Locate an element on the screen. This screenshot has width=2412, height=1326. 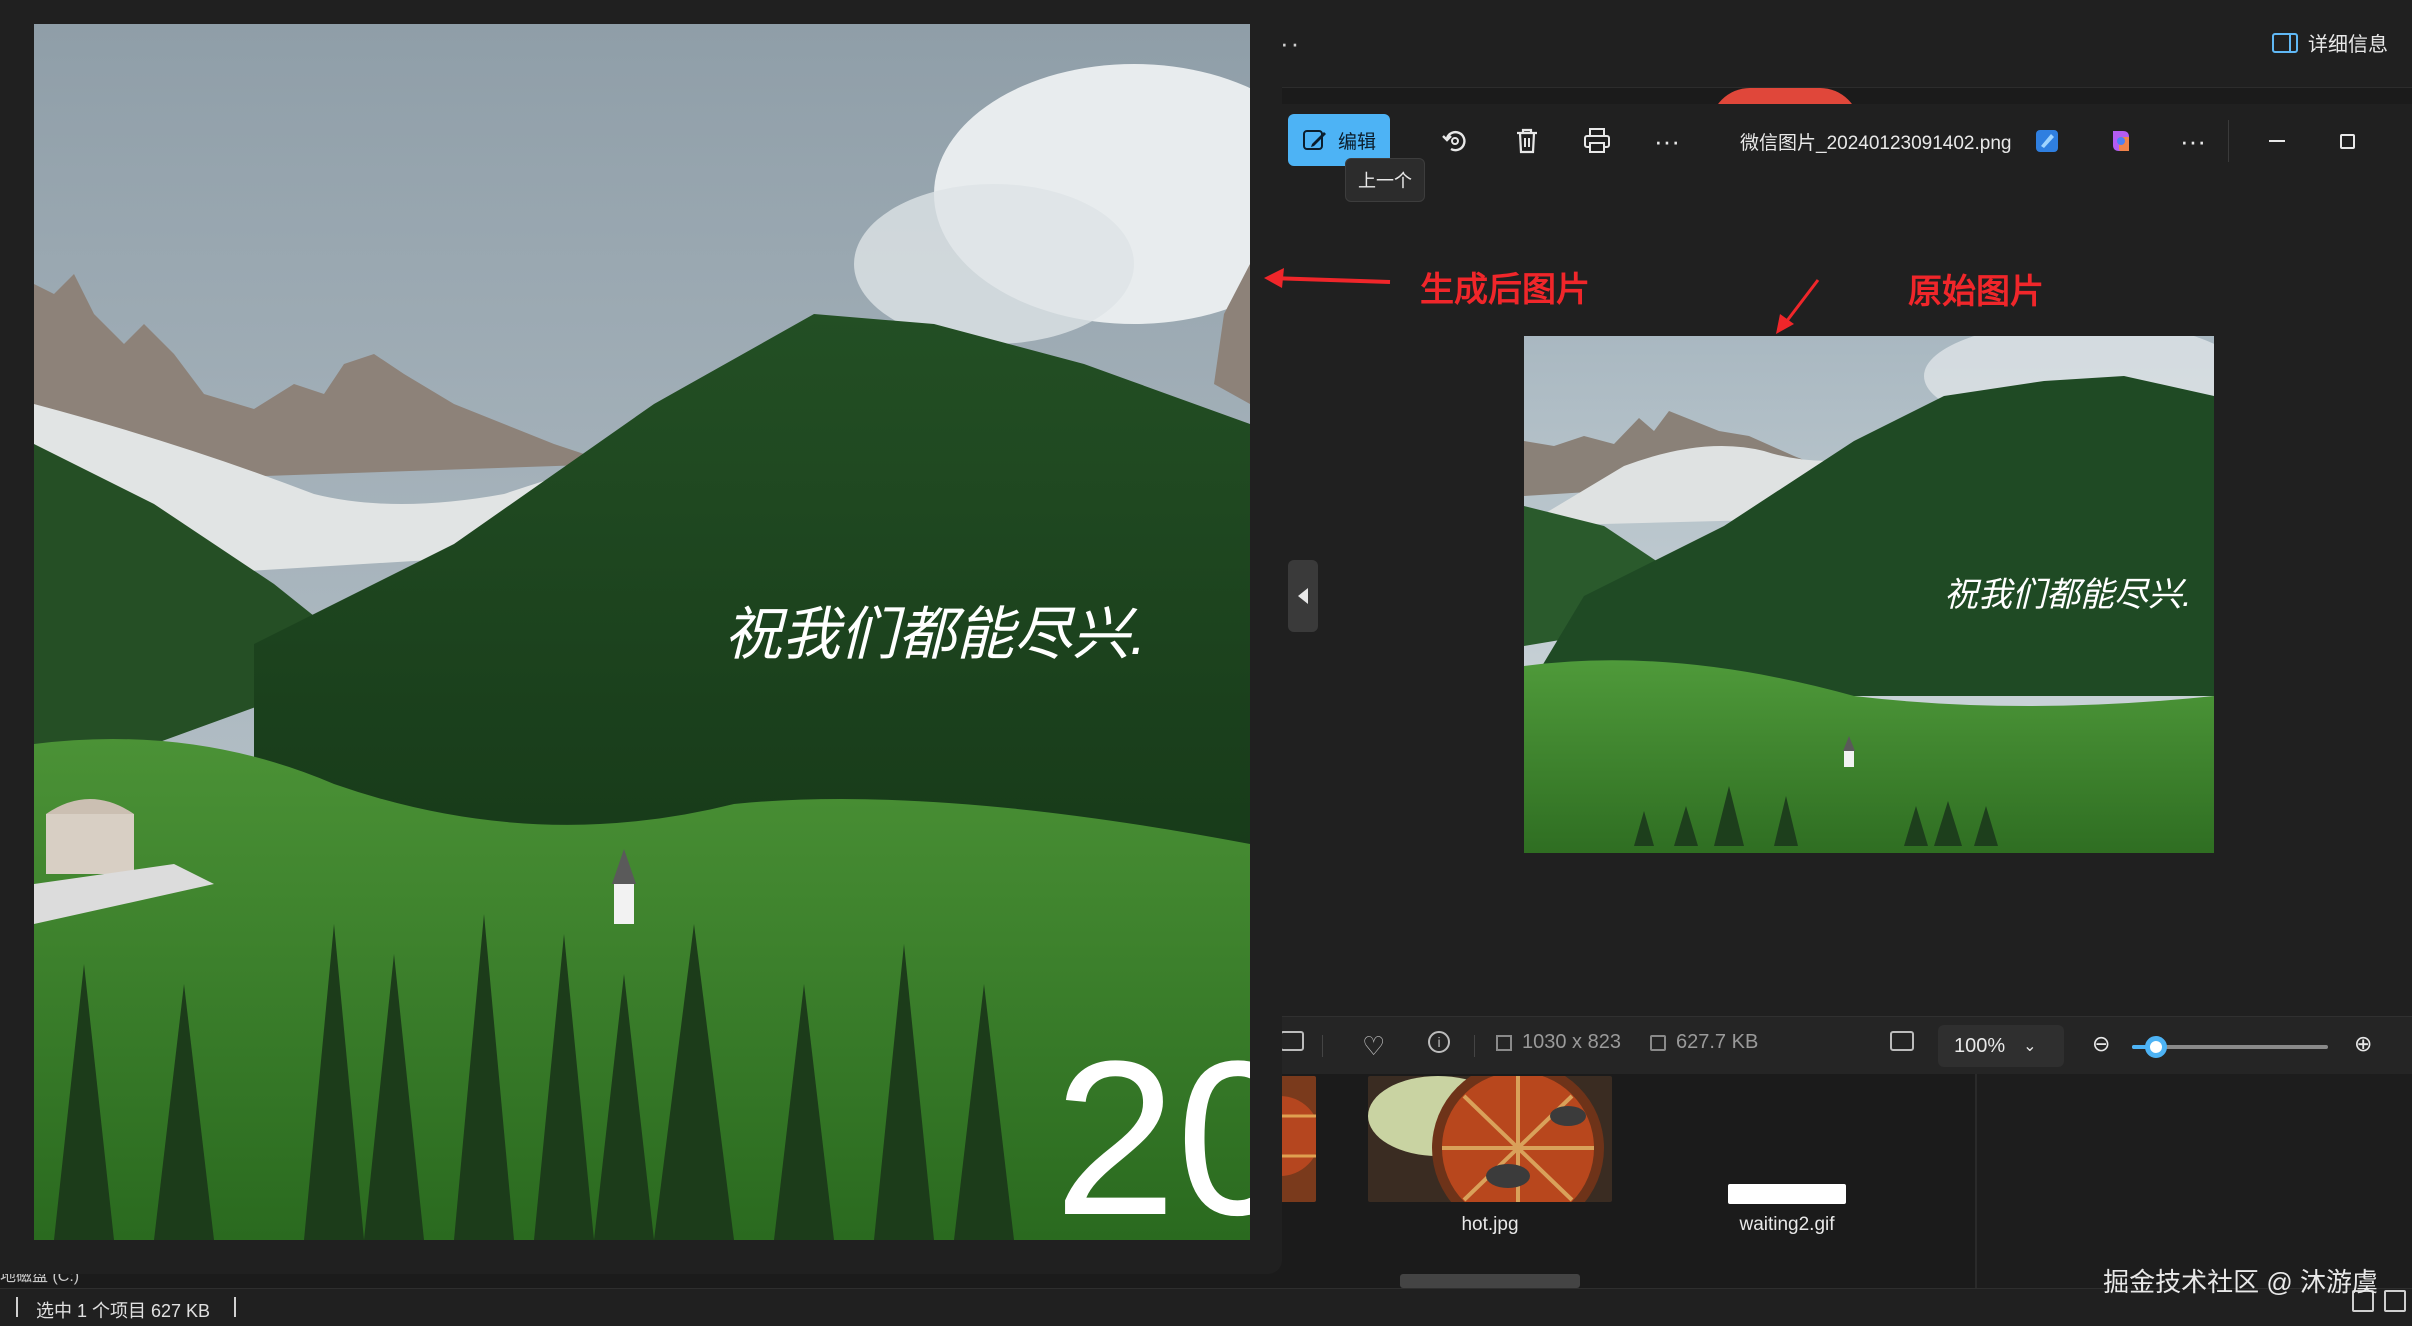
favorite-button: ♡ is located at coordinates (1373, 1046).